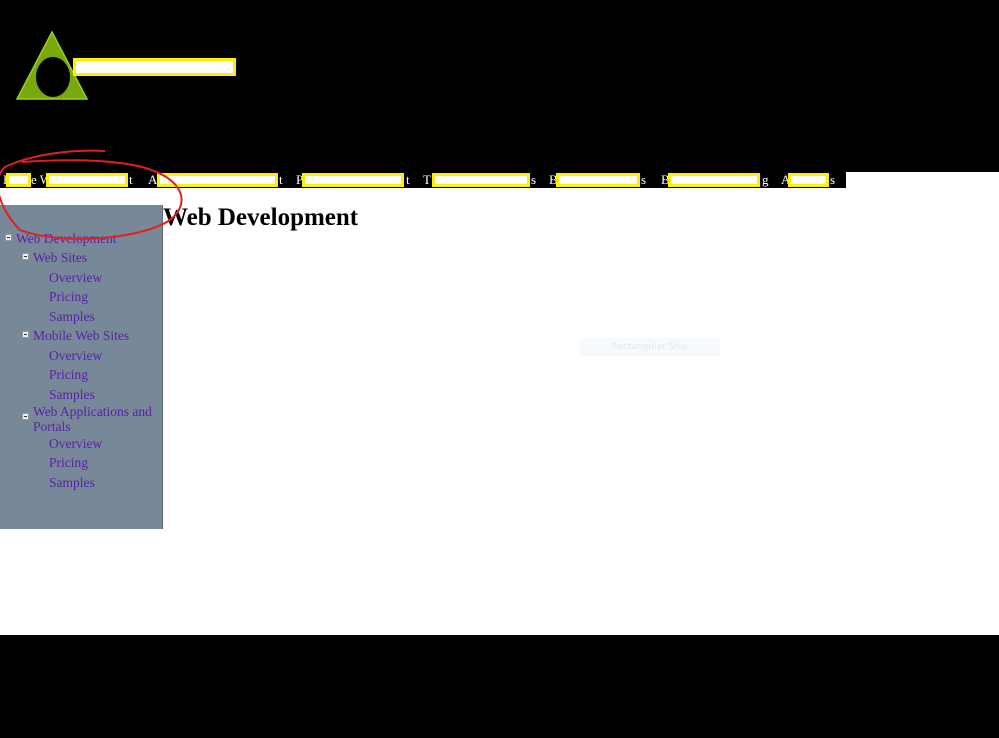 Image resolution: width=999 pixels, height=738 pixels. I want to click on page-title: Web Development, so click(261, 217).